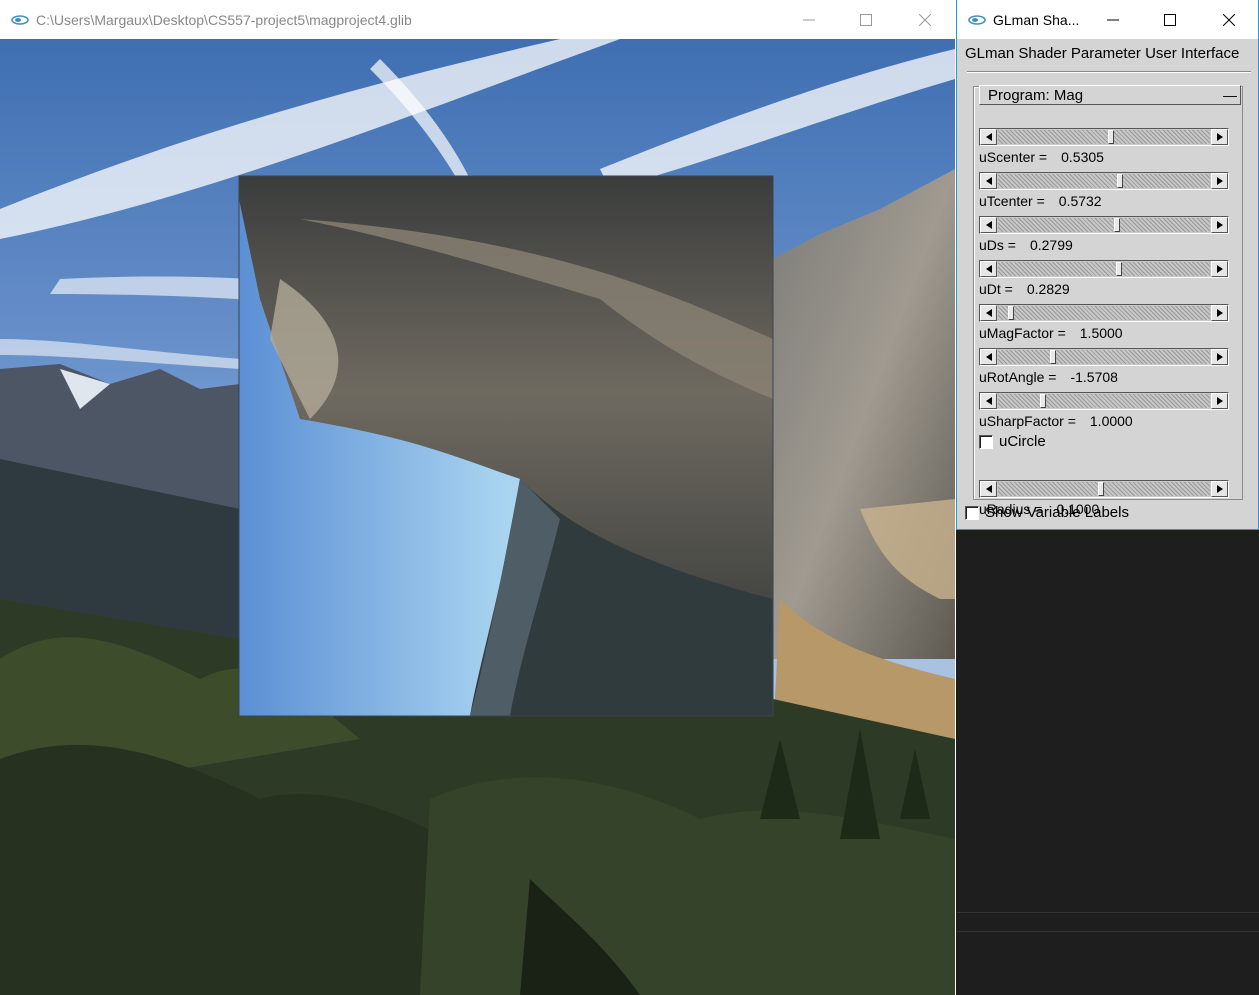 The width and height of the screenshot is (1259, 995). What do you see at coordinates (997, 245) in the screenshot?
I see `param-name: uDs =` at bounding box center [997, 245].